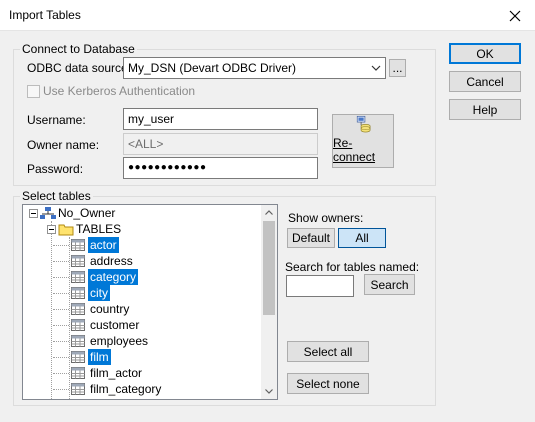 The height and width of the screenshot is (422, 535). Describe the element at coordinates (99, 229) in the screenshot. I see `tree-folder-label: TABLES` at that location.